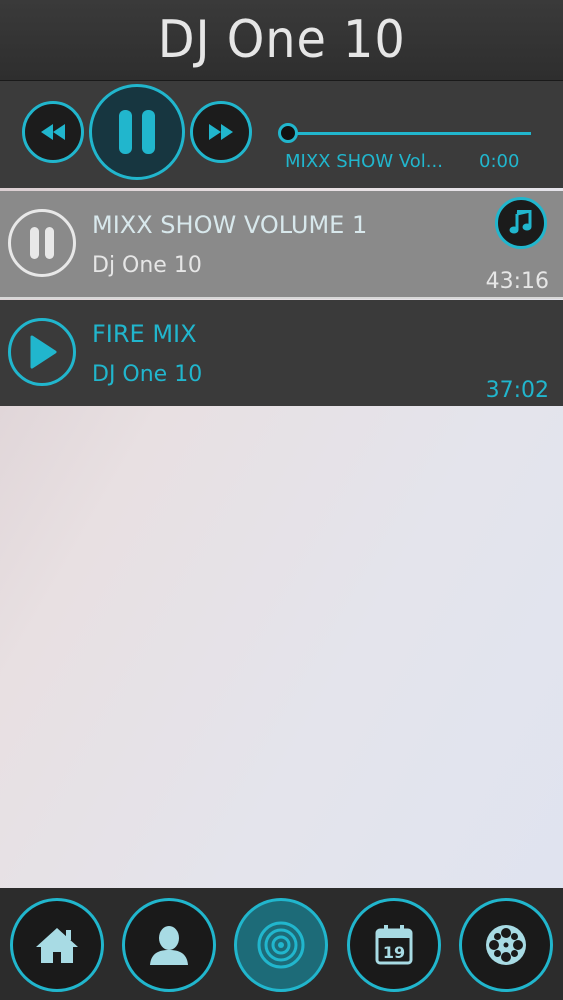 Image resolution: width=563 pixels, height=1000 pixels. I want to click on rewind-button, so click(53, 132).